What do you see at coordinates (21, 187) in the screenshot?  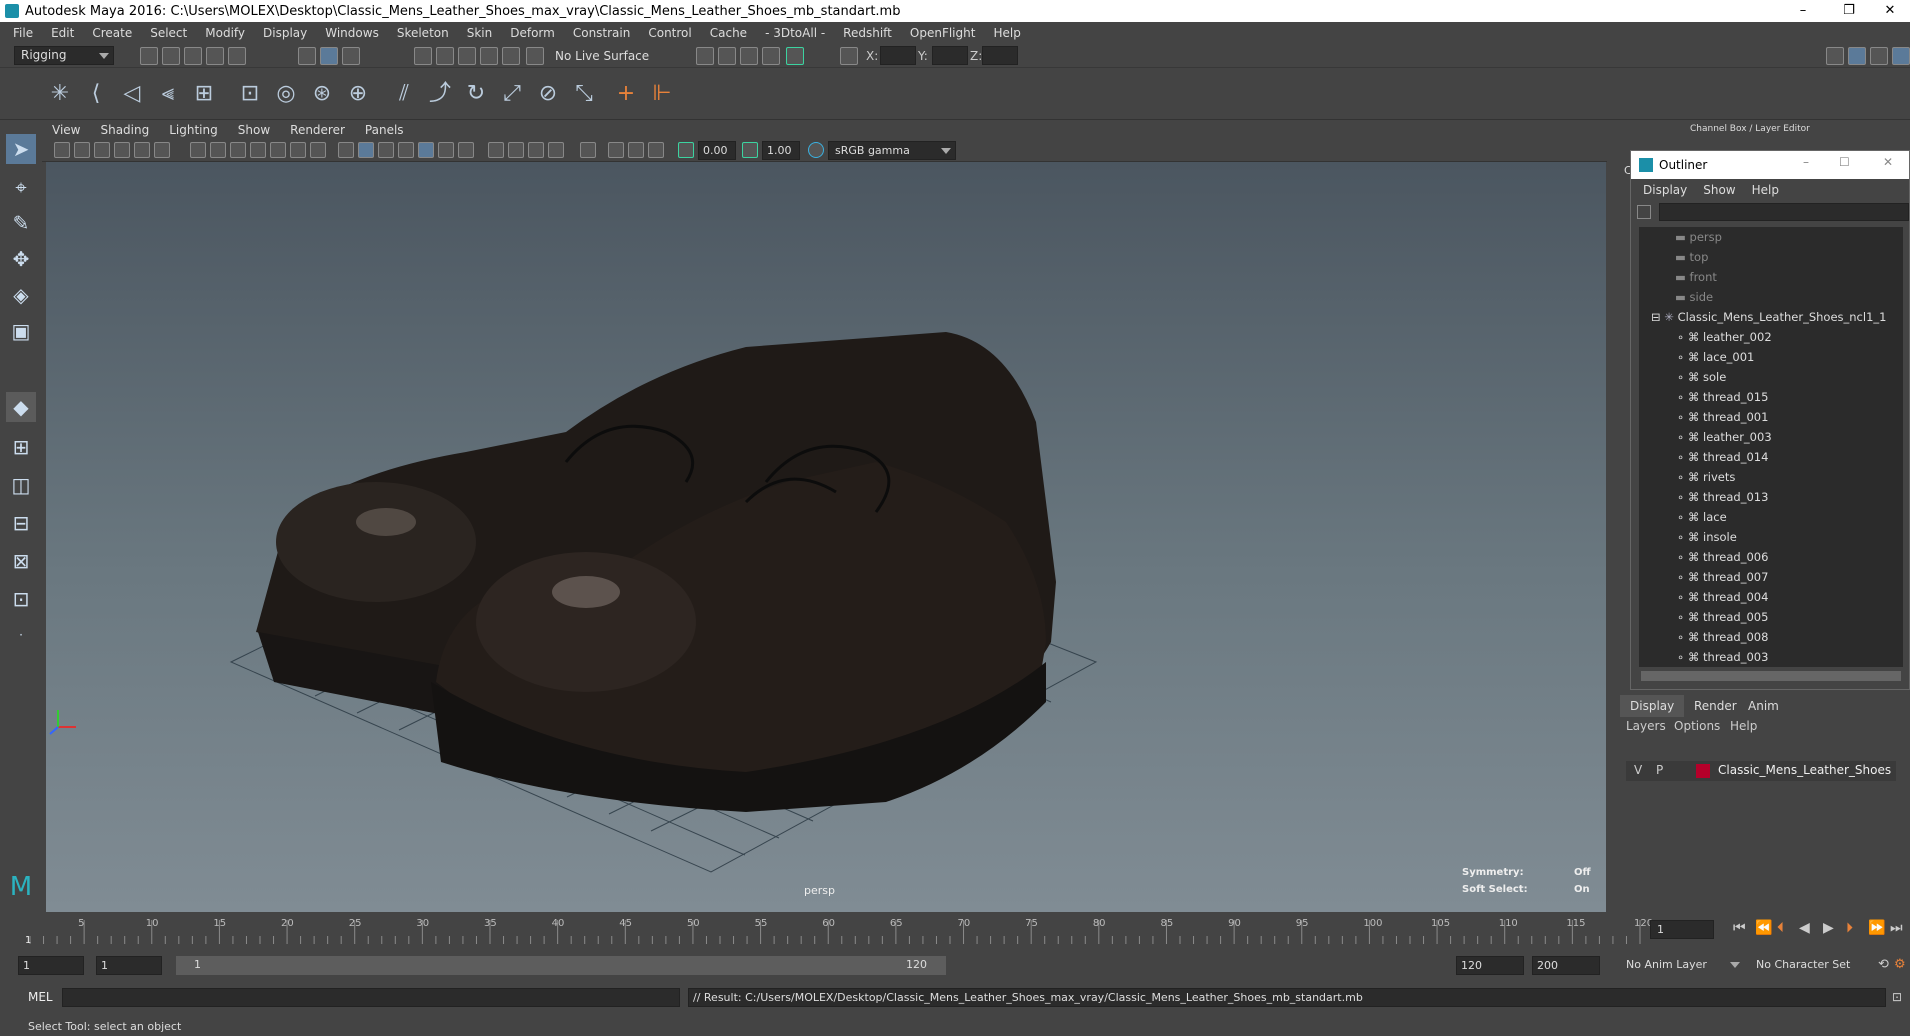 I see `lasso-tool-icon: ⌖` at bounding box center [21, 187].